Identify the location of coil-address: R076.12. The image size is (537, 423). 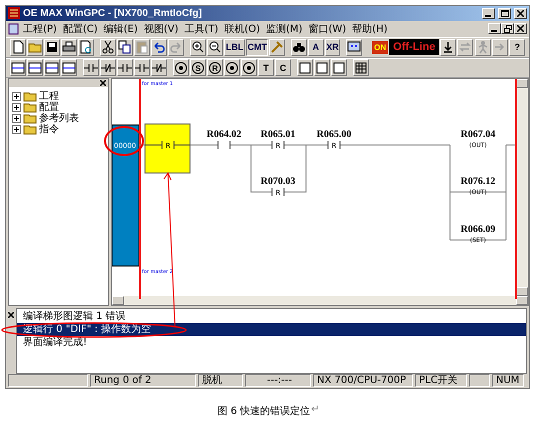
(478, 181).